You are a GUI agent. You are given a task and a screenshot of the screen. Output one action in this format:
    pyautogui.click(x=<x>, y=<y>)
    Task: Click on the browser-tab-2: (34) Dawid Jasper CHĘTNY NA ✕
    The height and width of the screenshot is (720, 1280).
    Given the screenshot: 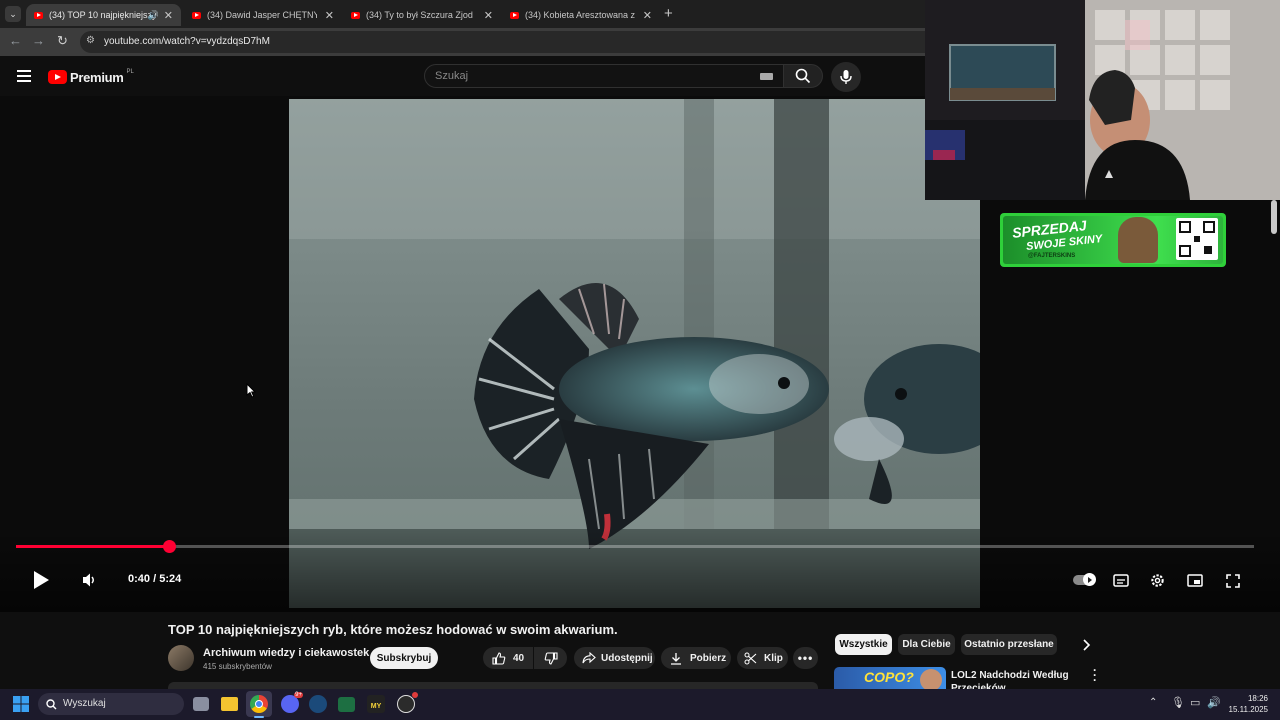 What is the action you would take?
    pyautogui.click(x=263, y=15)
    